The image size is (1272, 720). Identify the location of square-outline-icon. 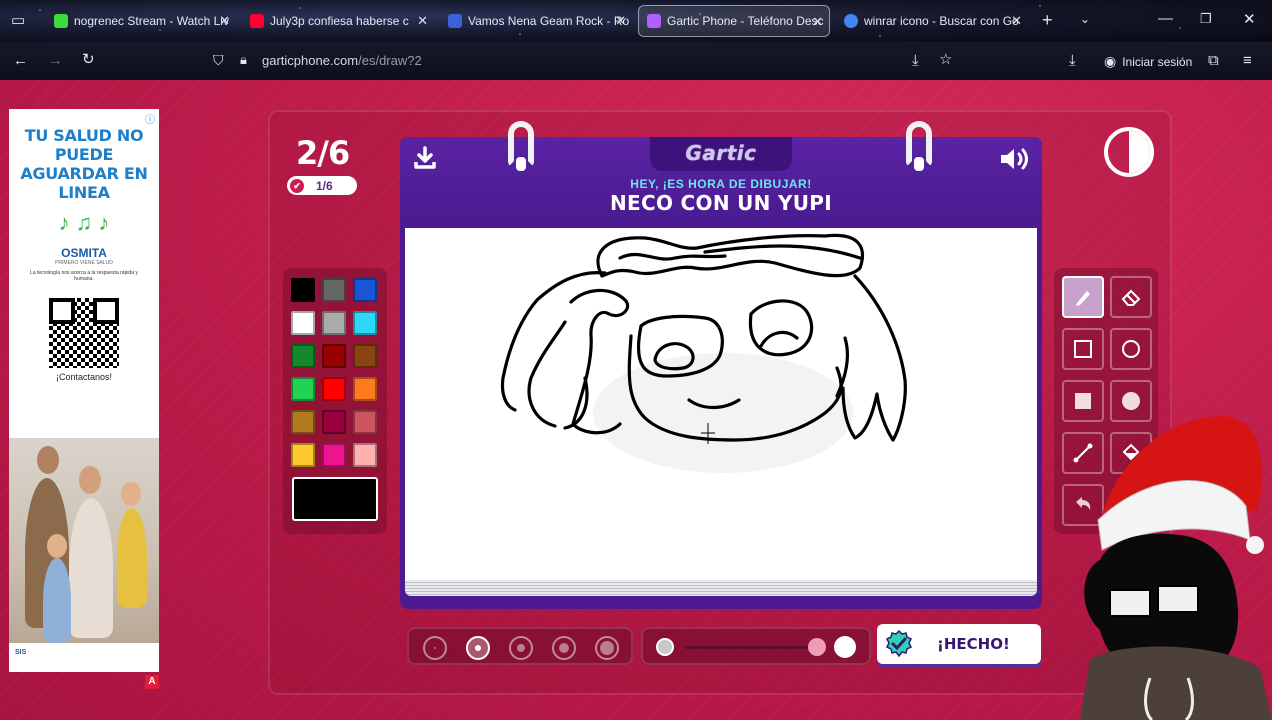
(1083, 349).